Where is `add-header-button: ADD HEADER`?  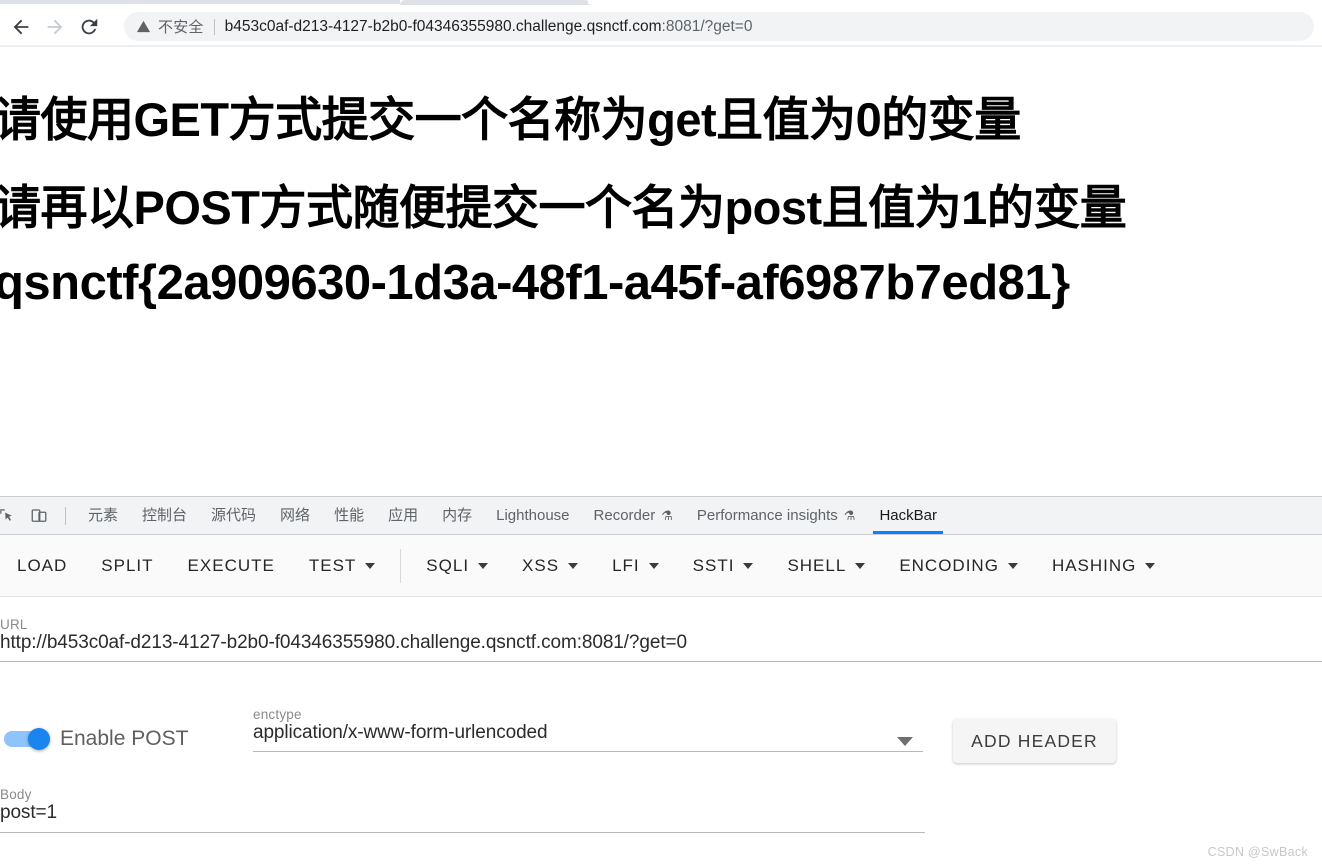 add-header-button: ADD HEADER is located at coordinates (1034, 741).